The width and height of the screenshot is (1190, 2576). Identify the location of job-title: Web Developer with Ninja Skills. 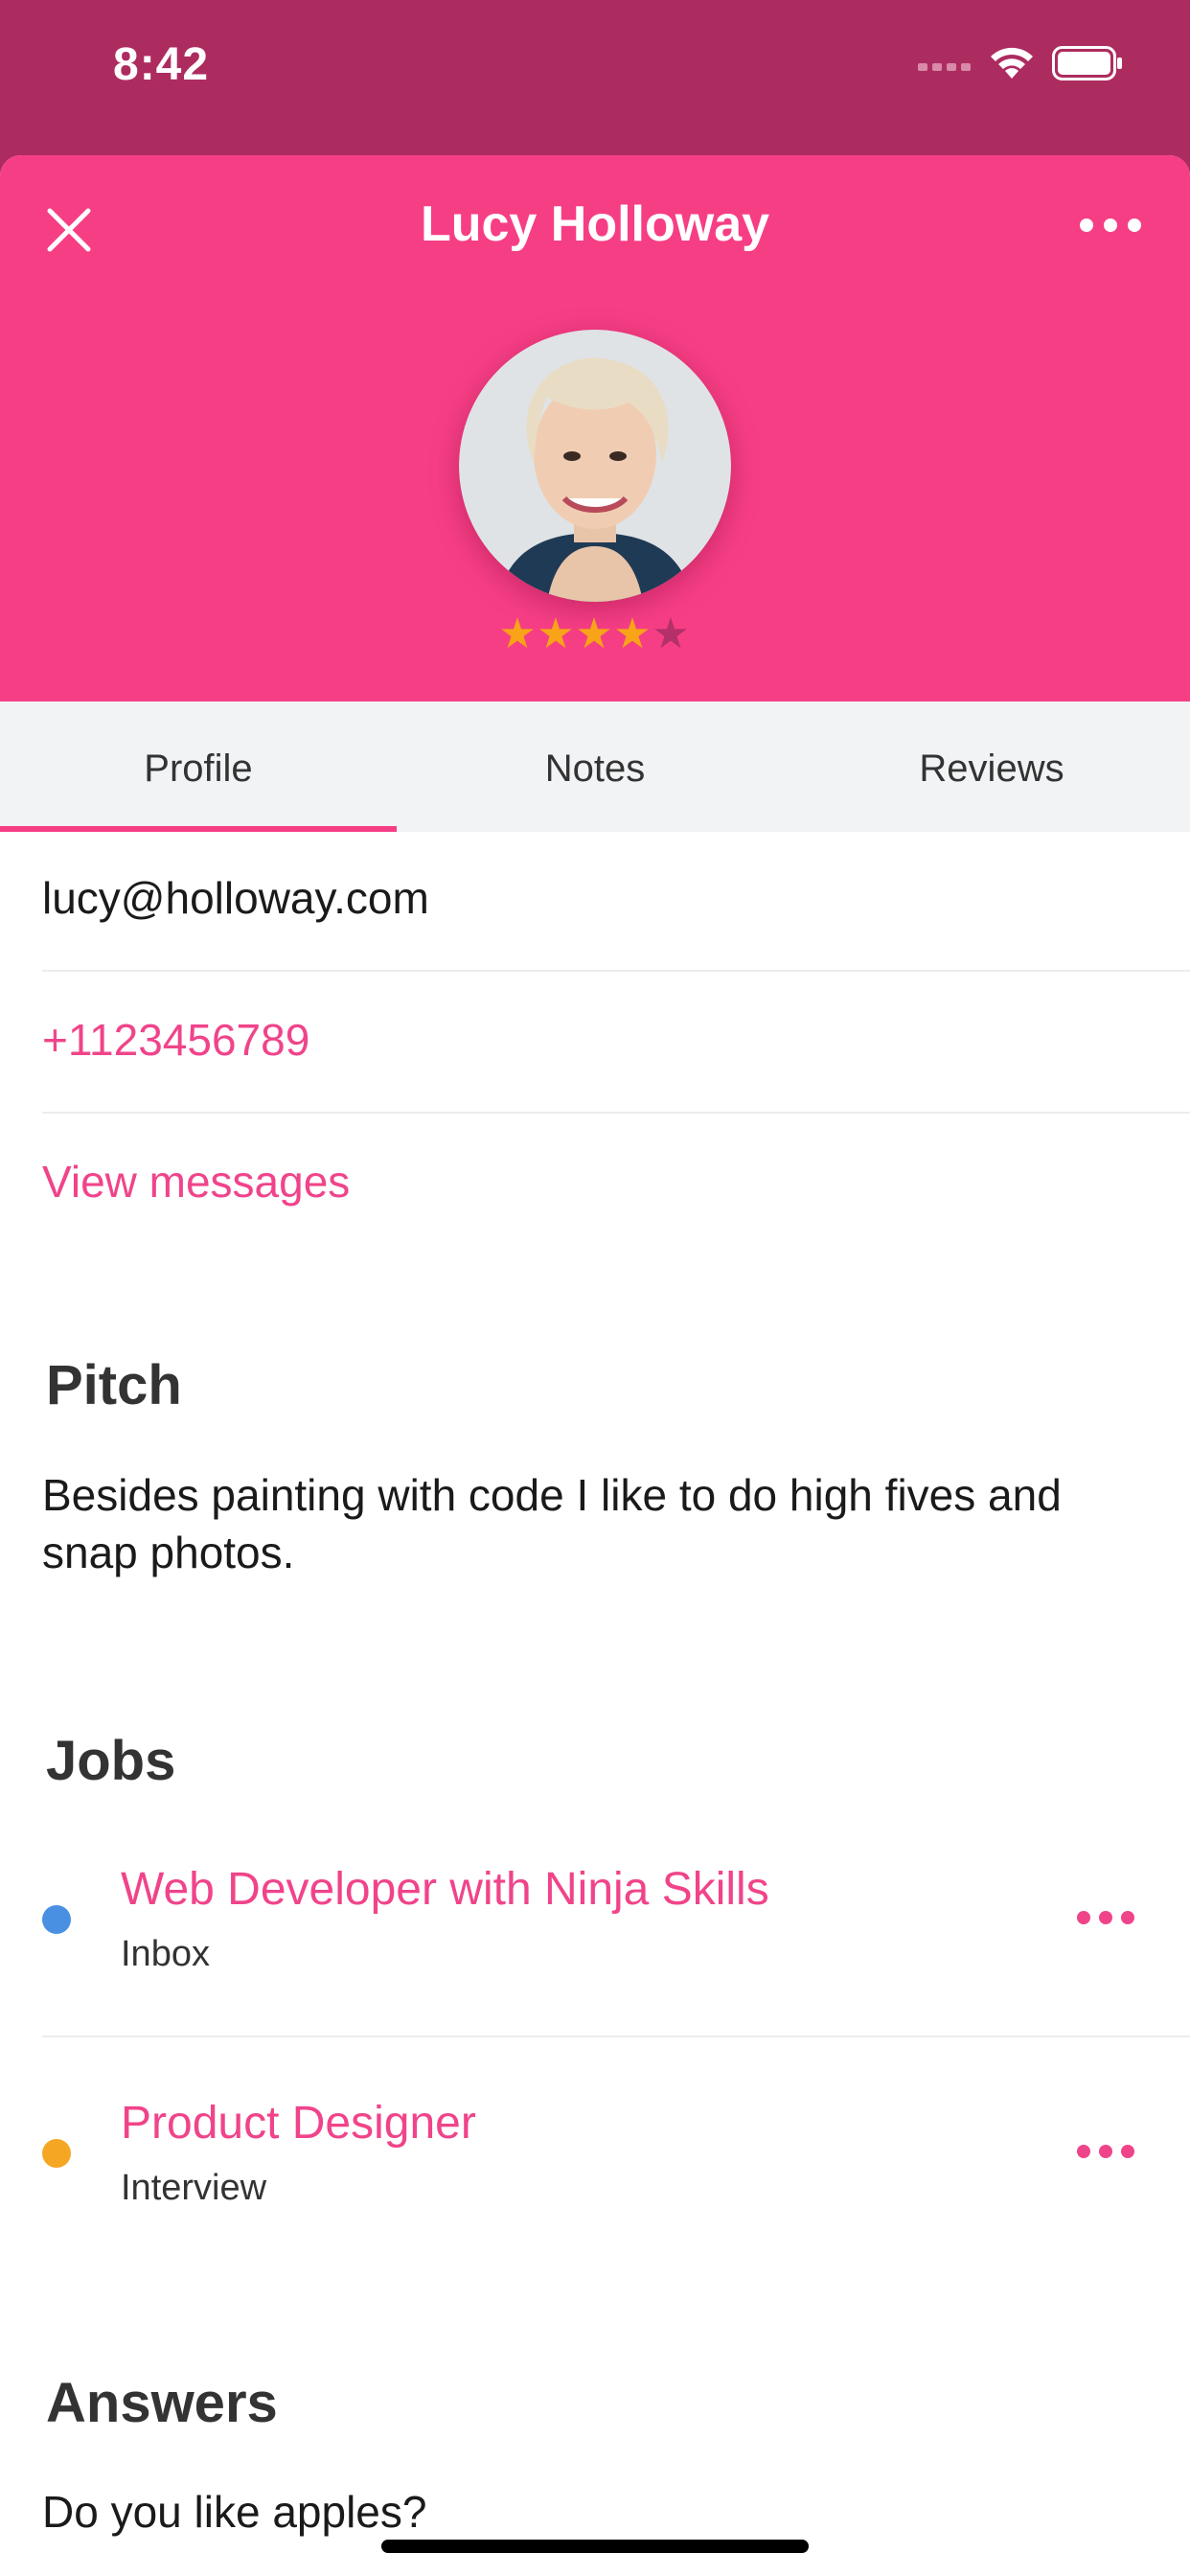
(445, 1889).